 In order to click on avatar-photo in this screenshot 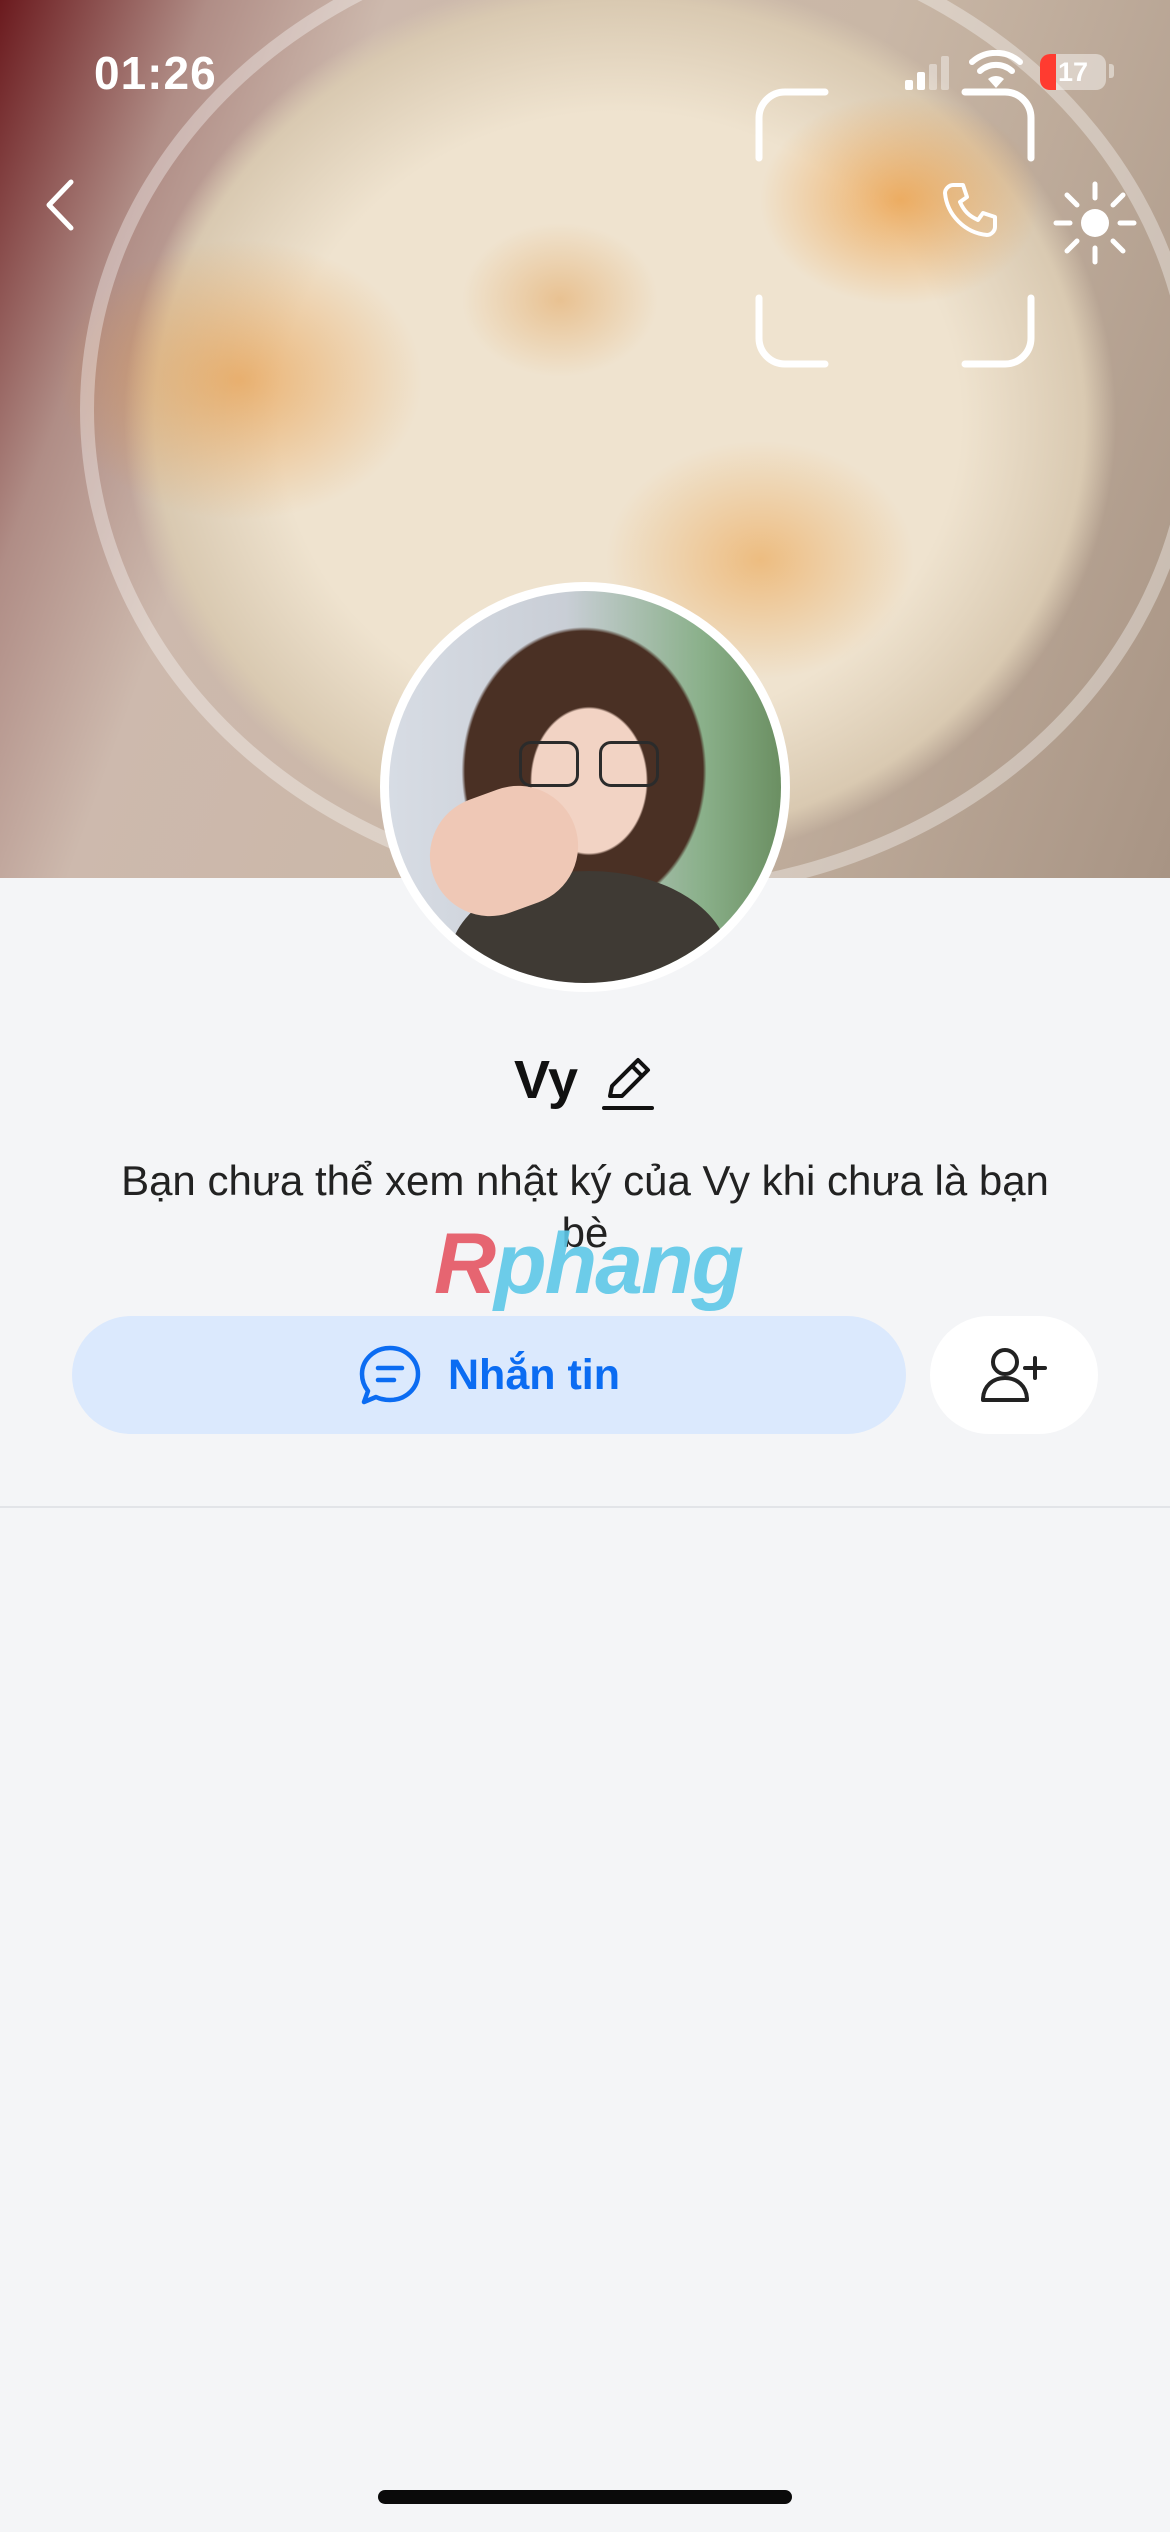, I will do `click(585, 787)`.